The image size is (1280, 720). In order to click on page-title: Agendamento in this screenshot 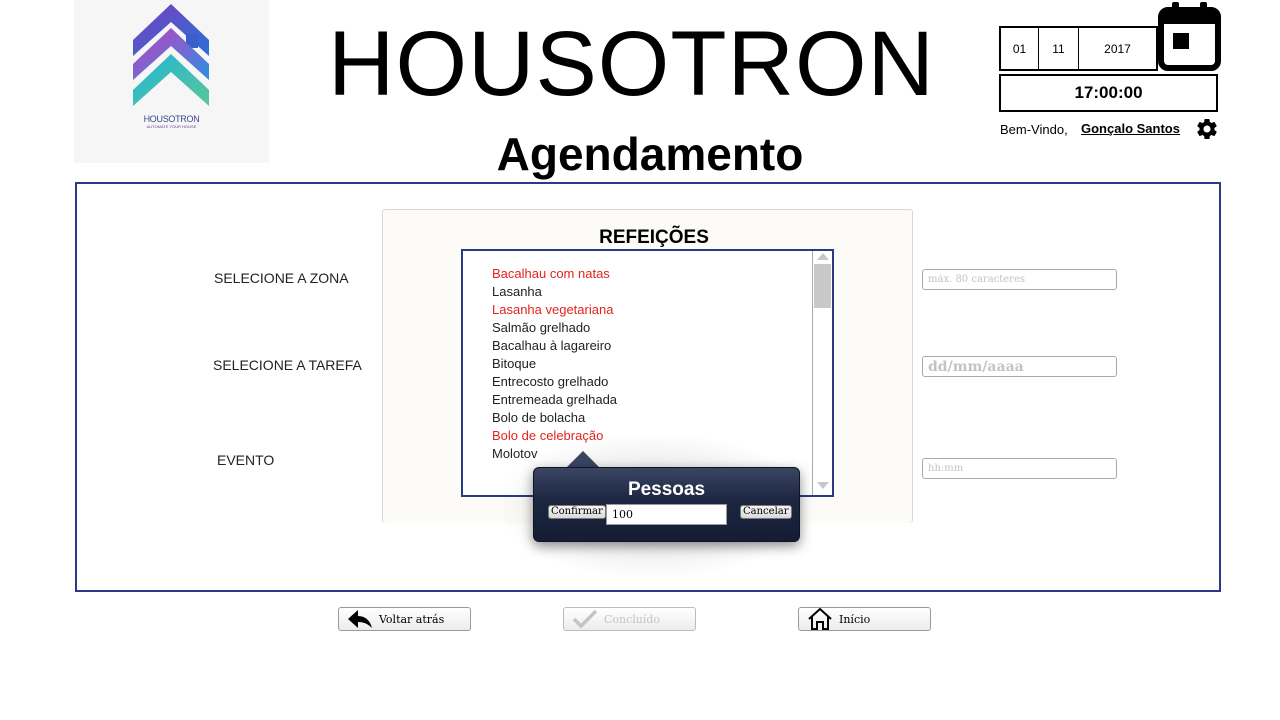, I will do `click(650, 154)`.